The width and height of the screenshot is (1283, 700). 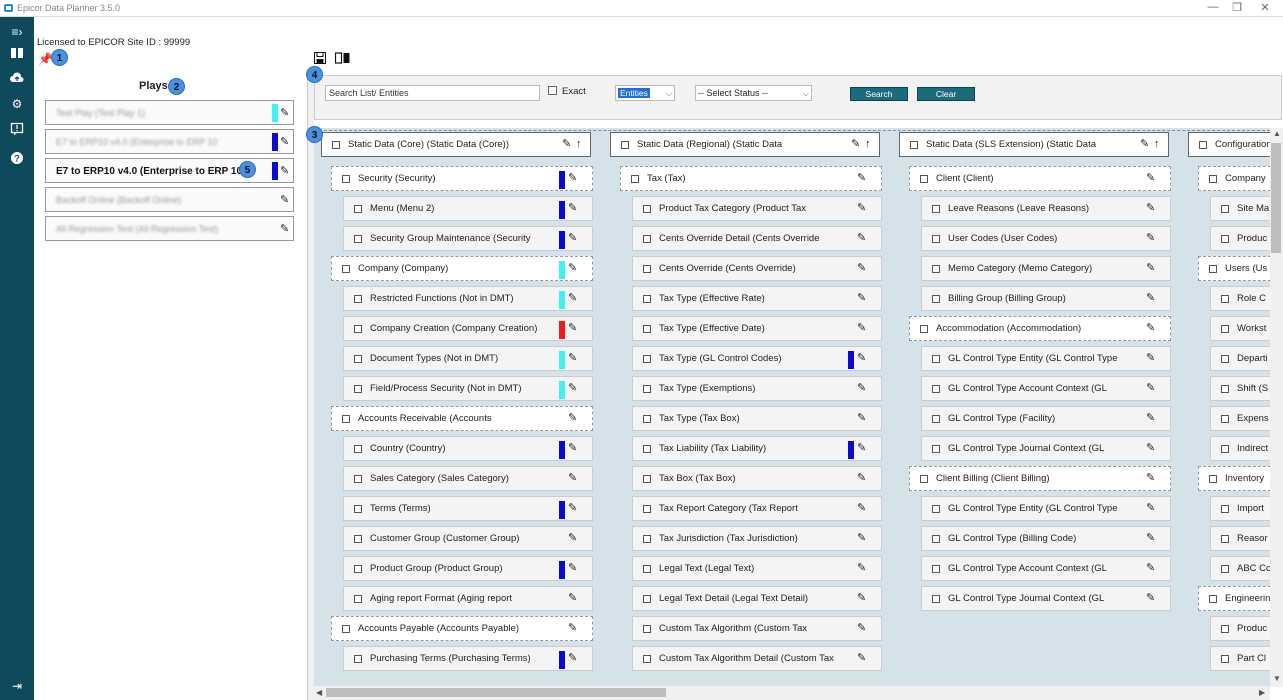 What do you see at coordinates (757, 418) in the screenshot?
I see `entity-card: Tax Type (Tax Box) ✎` at bounding box center [757, 418].